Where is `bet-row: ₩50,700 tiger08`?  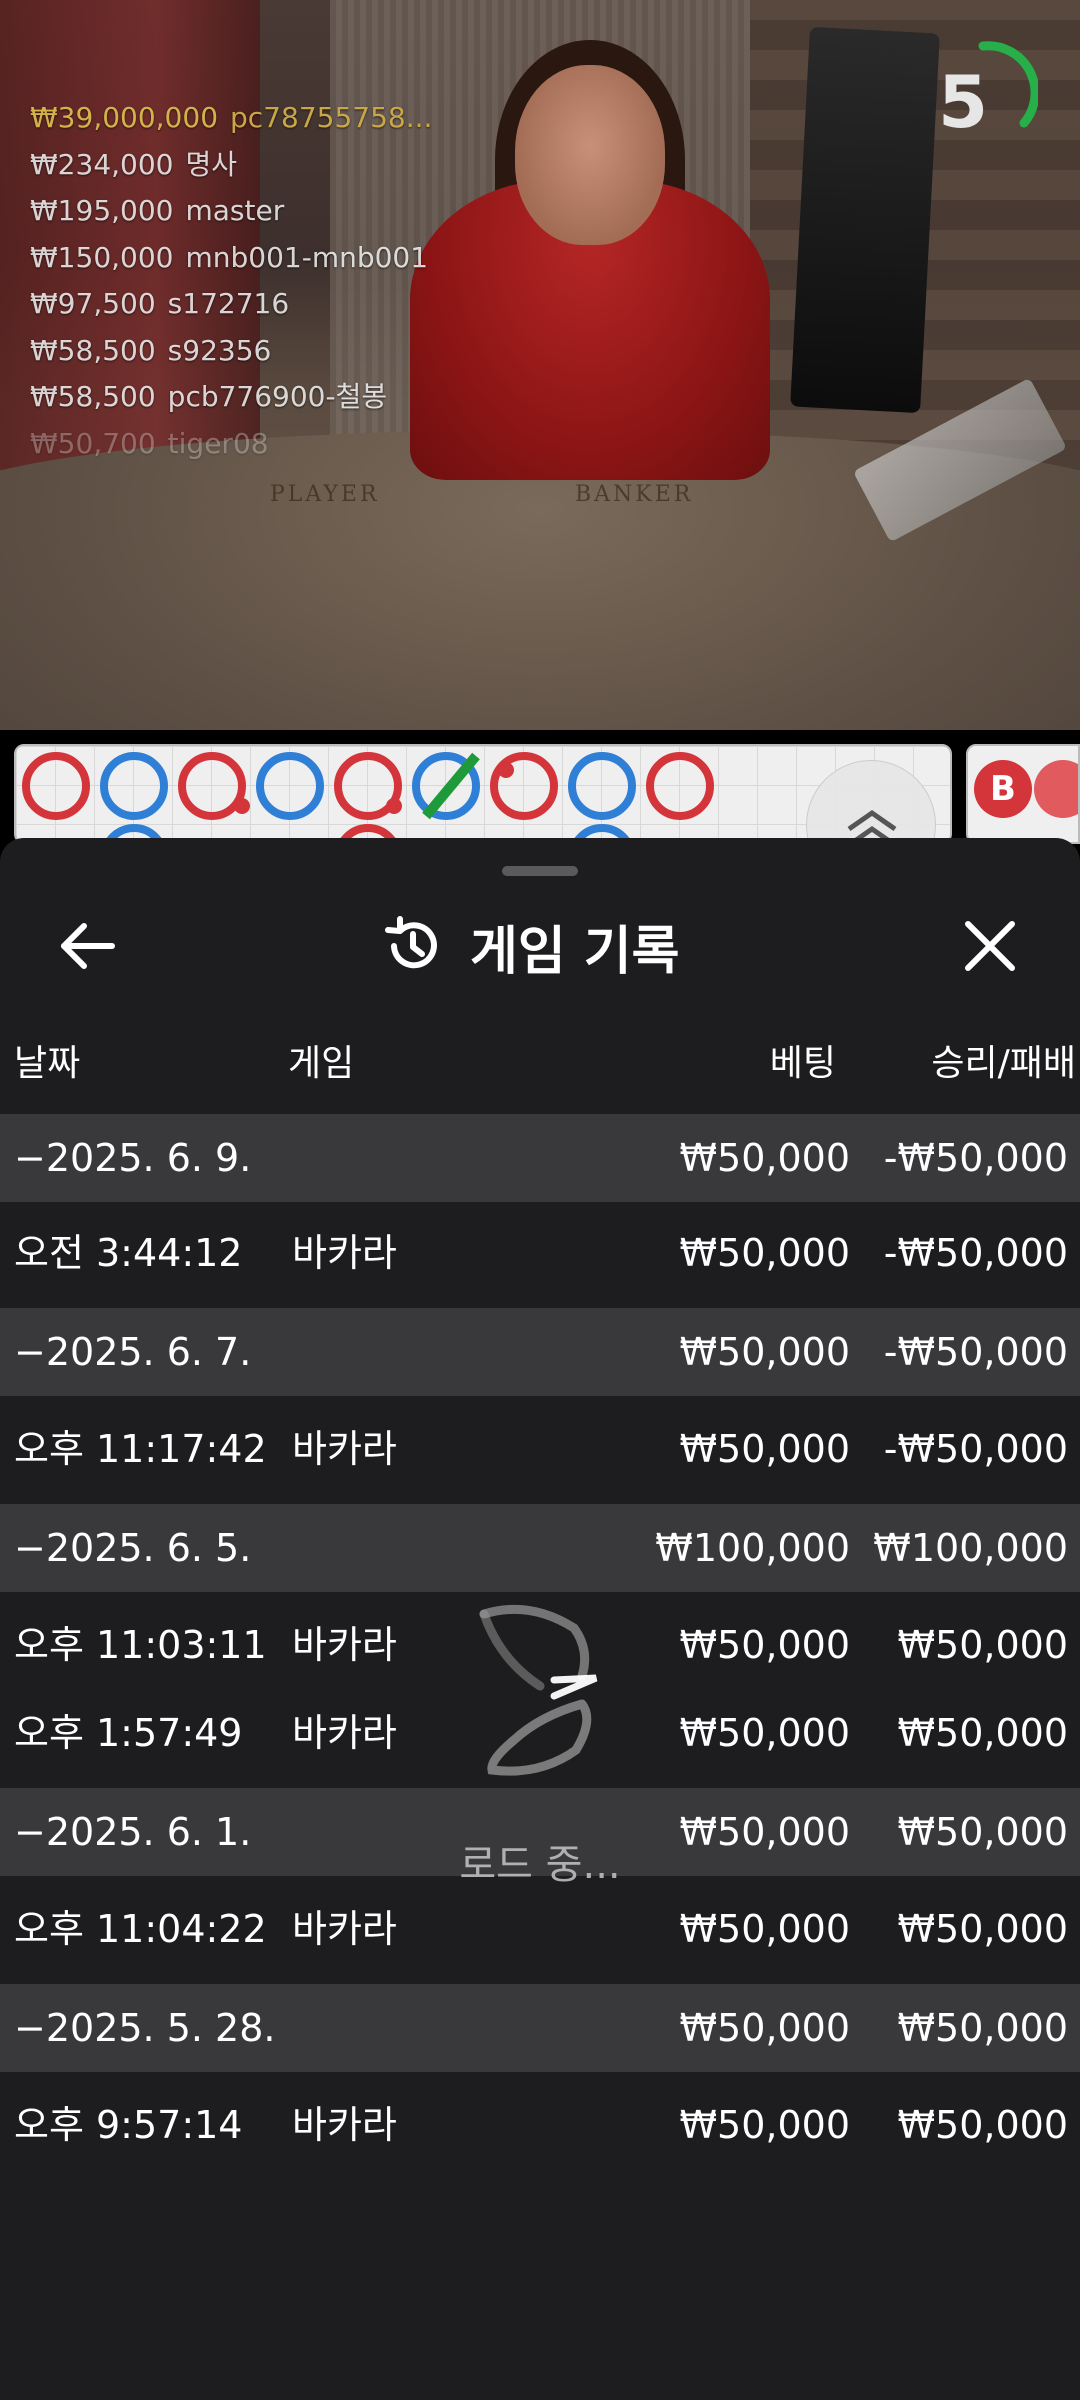 bet-row: ₩50,700 tiger08 is located at coordinates (231, 444).